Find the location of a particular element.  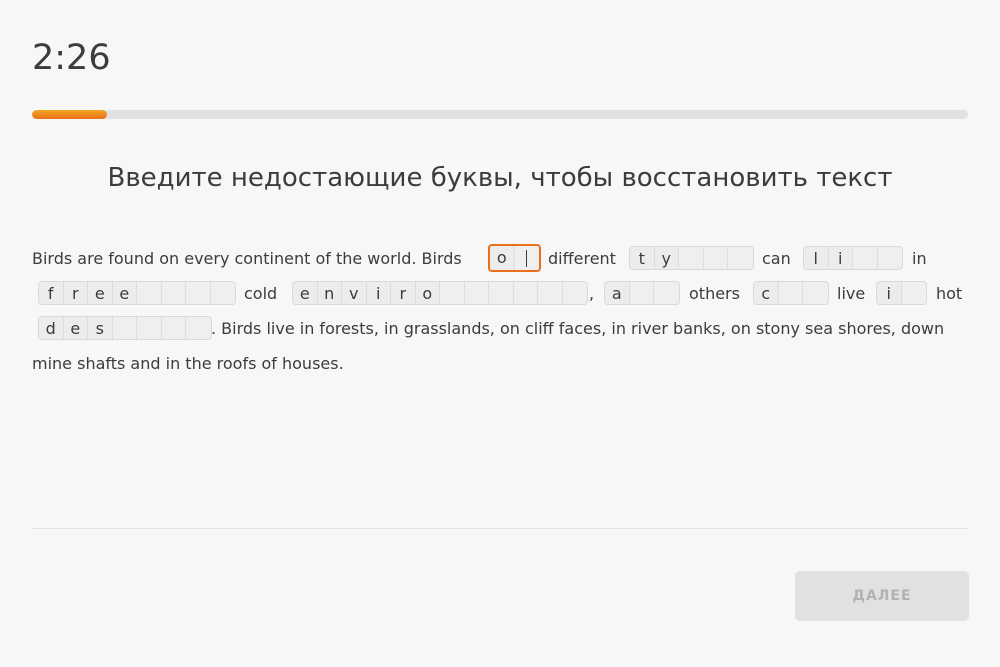

letter-blank: o is located at coordinates (514, 258).